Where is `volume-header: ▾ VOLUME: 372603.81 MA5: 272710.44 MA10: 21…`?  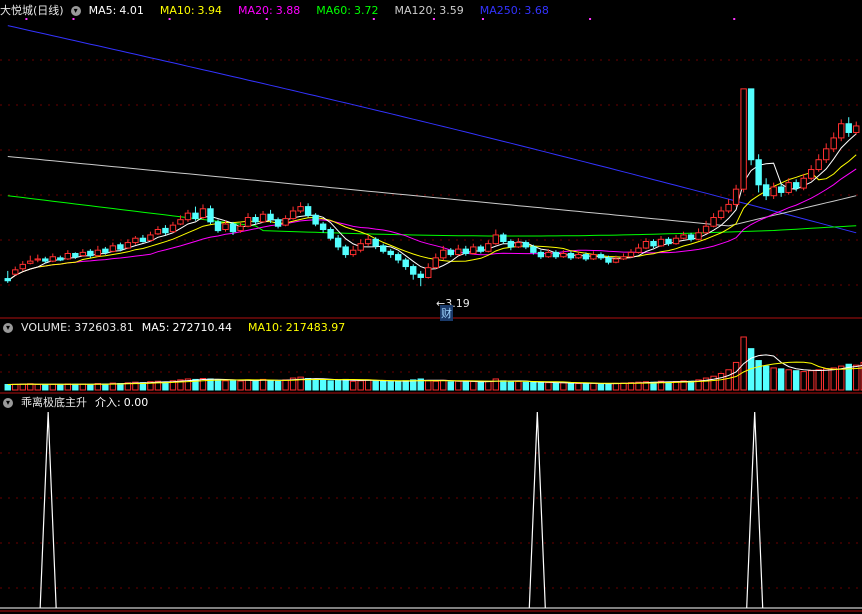 volume-header: ▾ VOLUME: 372603.81 MA5: 272710.44 MA10: 21… is located at coordinates (184, 328).